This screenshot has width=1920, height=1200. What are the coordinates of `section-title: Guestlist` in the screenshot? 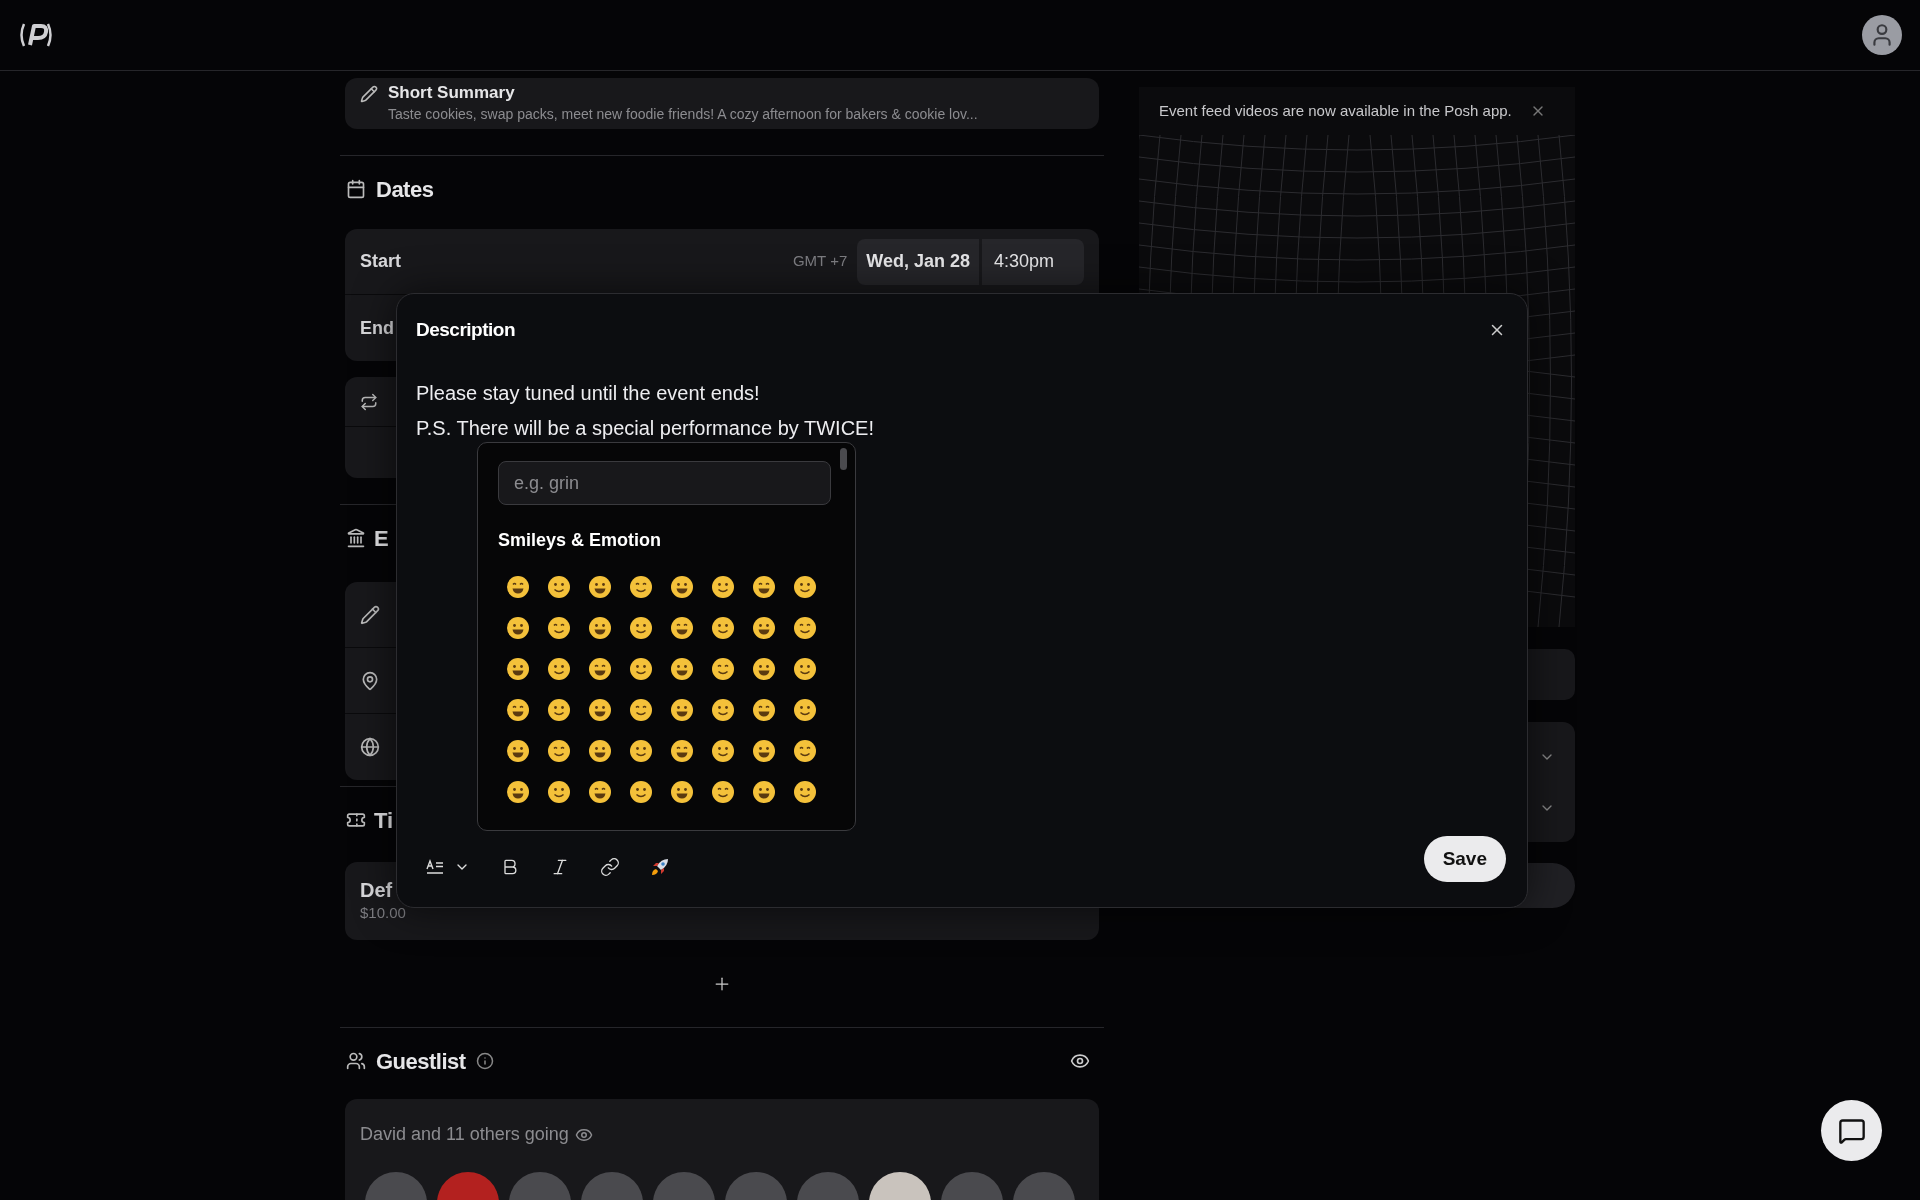 It's located at (421, 1061).